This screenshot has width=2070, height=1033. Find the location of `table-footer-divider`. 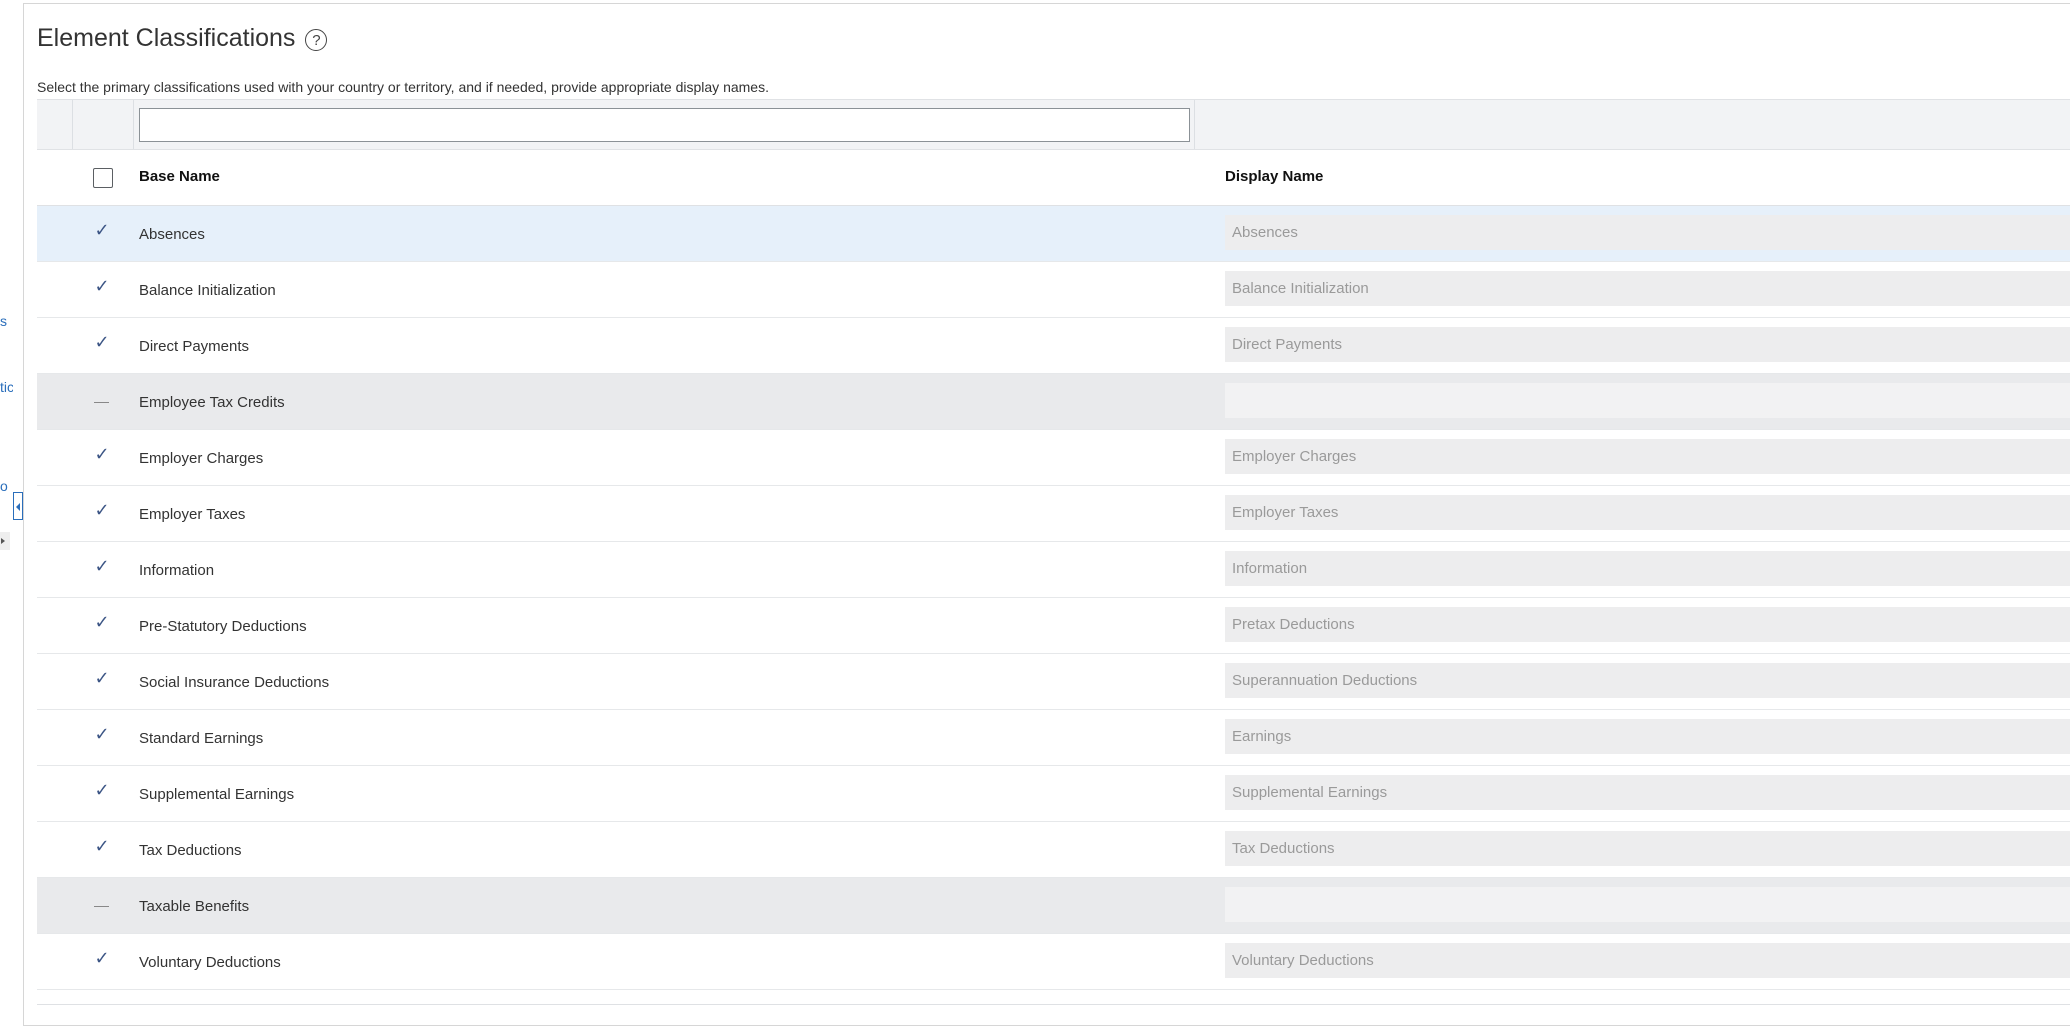

table-footer-divider is located at coordinates (1053, 1004).